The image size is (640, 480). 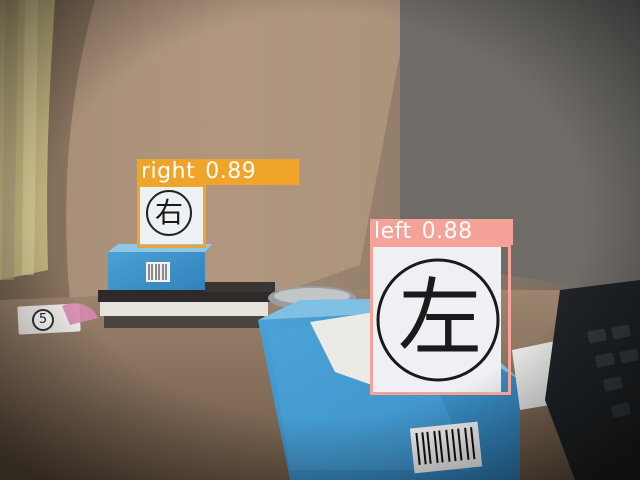 I want to click on detection-box-right, so click(x=171, y=216).